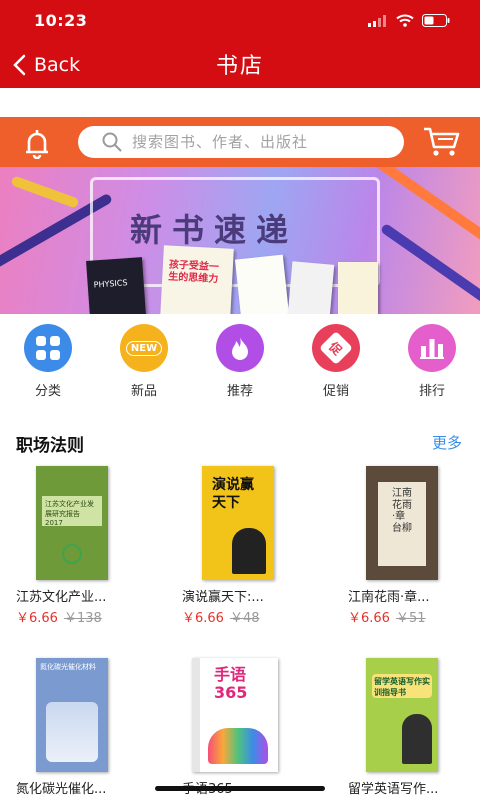  What do you see at coordinates (47, 391) in the screenshot?
I see `category-label: 分类` at bounding box center [47, 391].